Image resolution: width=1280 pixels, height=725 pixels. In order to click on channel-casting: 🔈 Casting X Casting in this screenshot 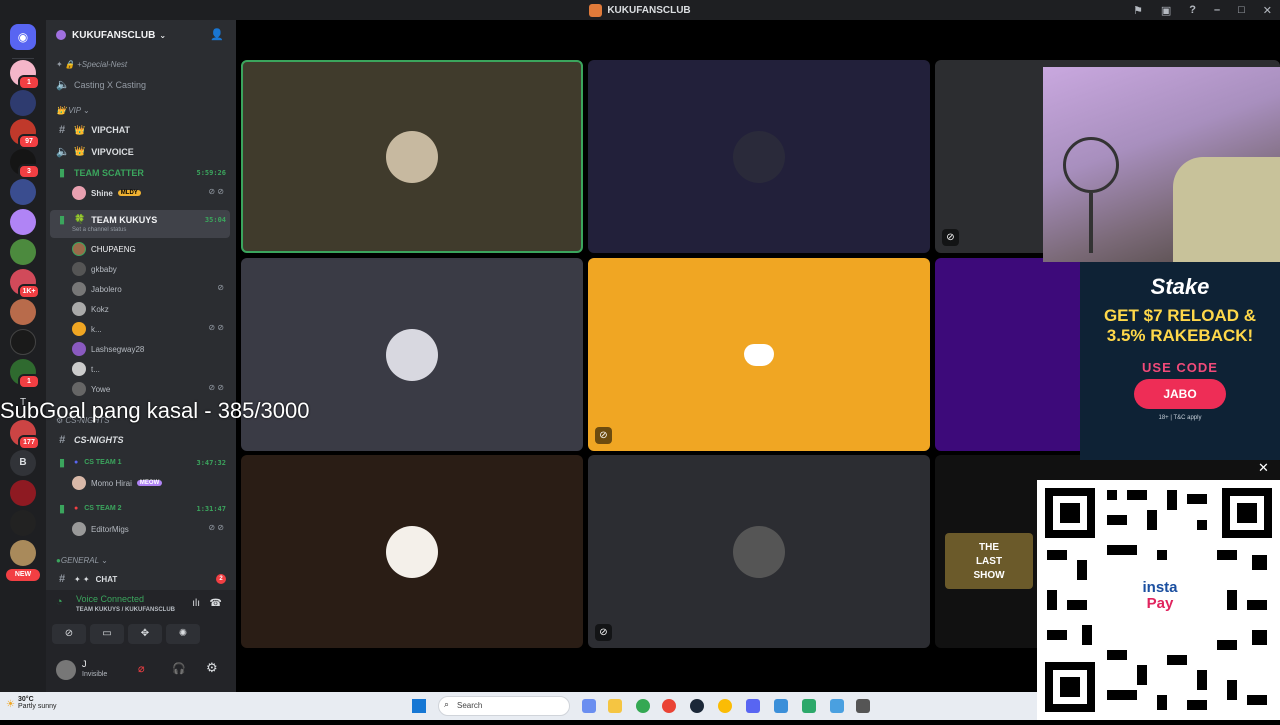, I will do `click(141, 84)`.